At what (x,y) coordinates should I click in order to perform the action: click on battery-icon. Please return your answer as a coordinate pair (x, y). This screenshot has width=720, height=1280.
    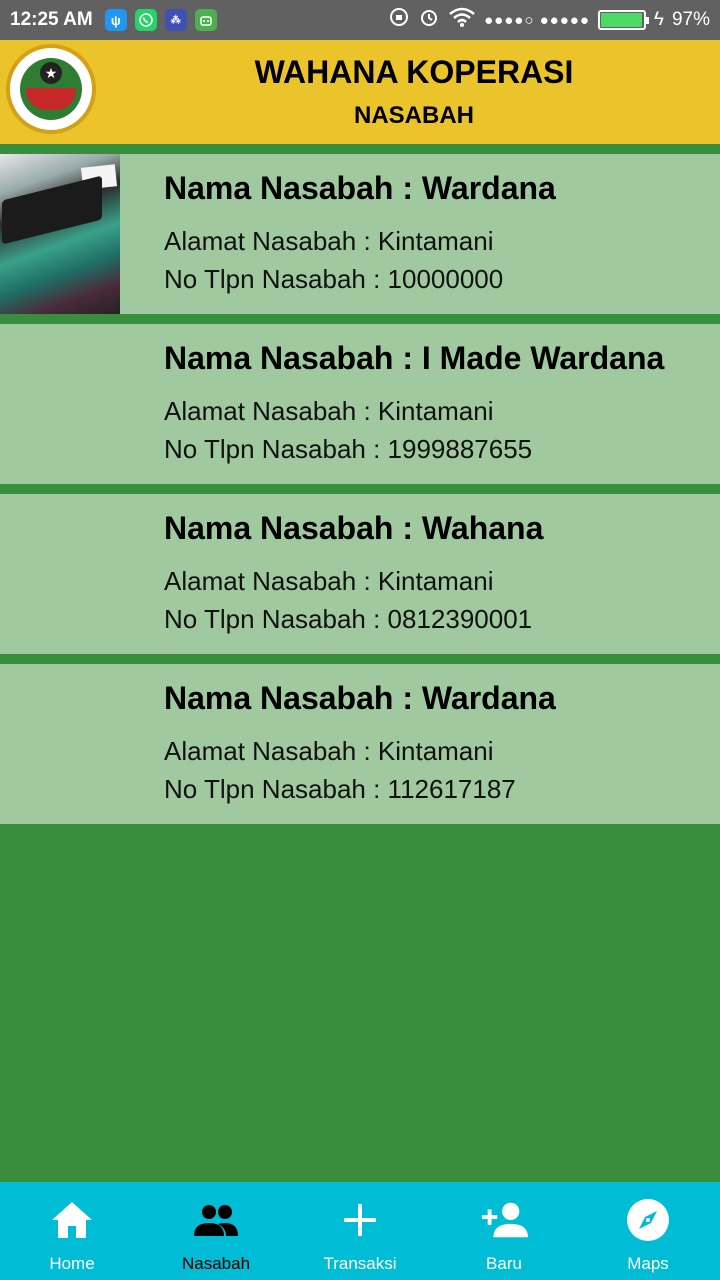
    Looking at the image, I should click on (623, 20).